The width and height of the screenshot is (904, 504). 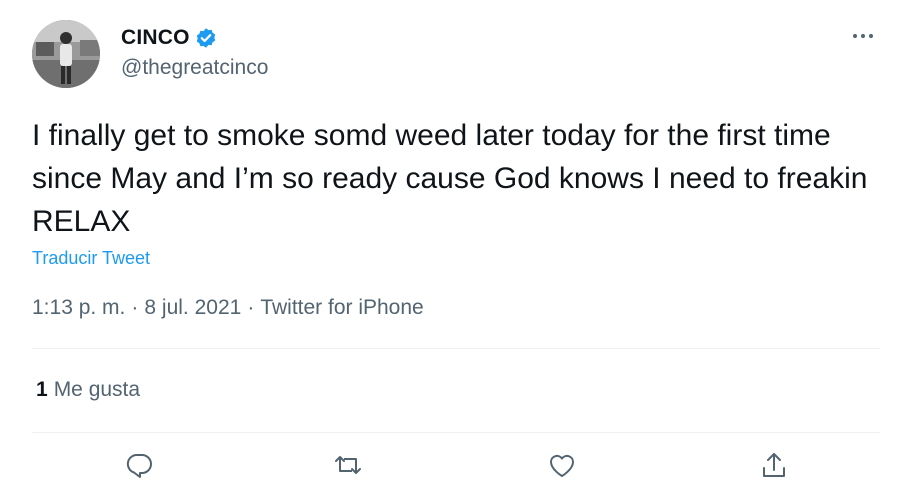 I want to click on share-icon, so click(x=774, y=465).